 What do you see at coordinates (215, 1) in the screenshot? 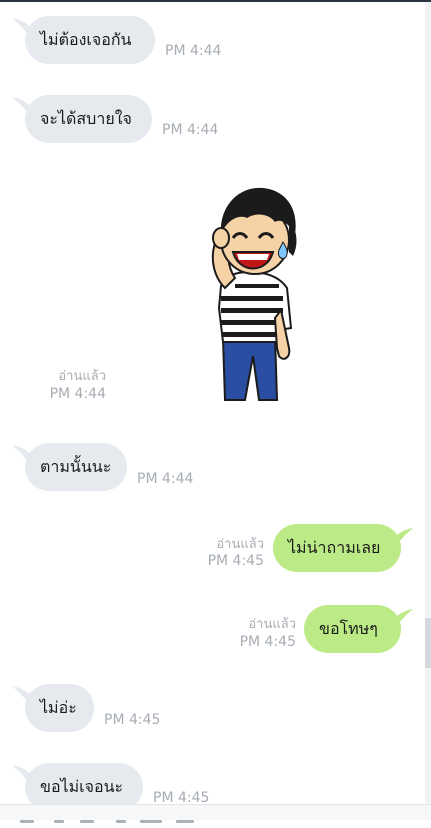
I see `window-top-border` at bounding box center [215, 1].